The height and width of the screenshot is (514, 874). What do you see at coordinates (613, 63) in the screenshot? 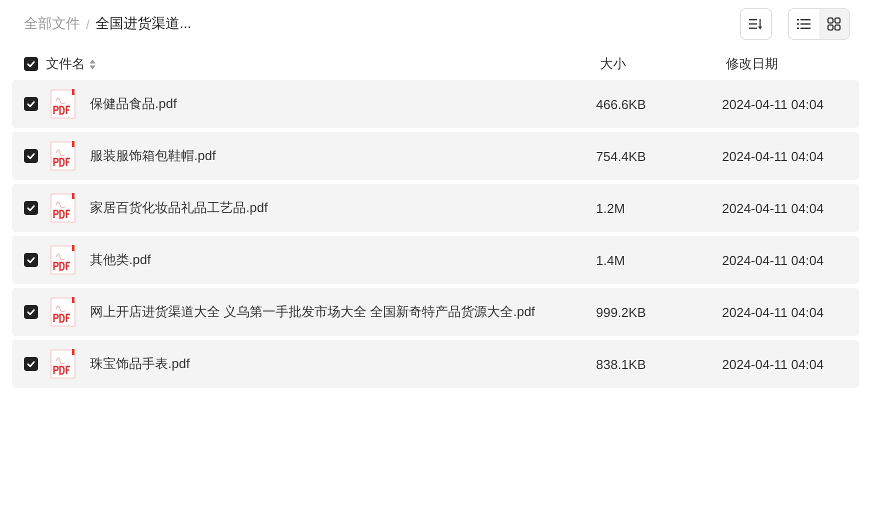
I see `column-header: 大小` at bounding box center [613, 63].